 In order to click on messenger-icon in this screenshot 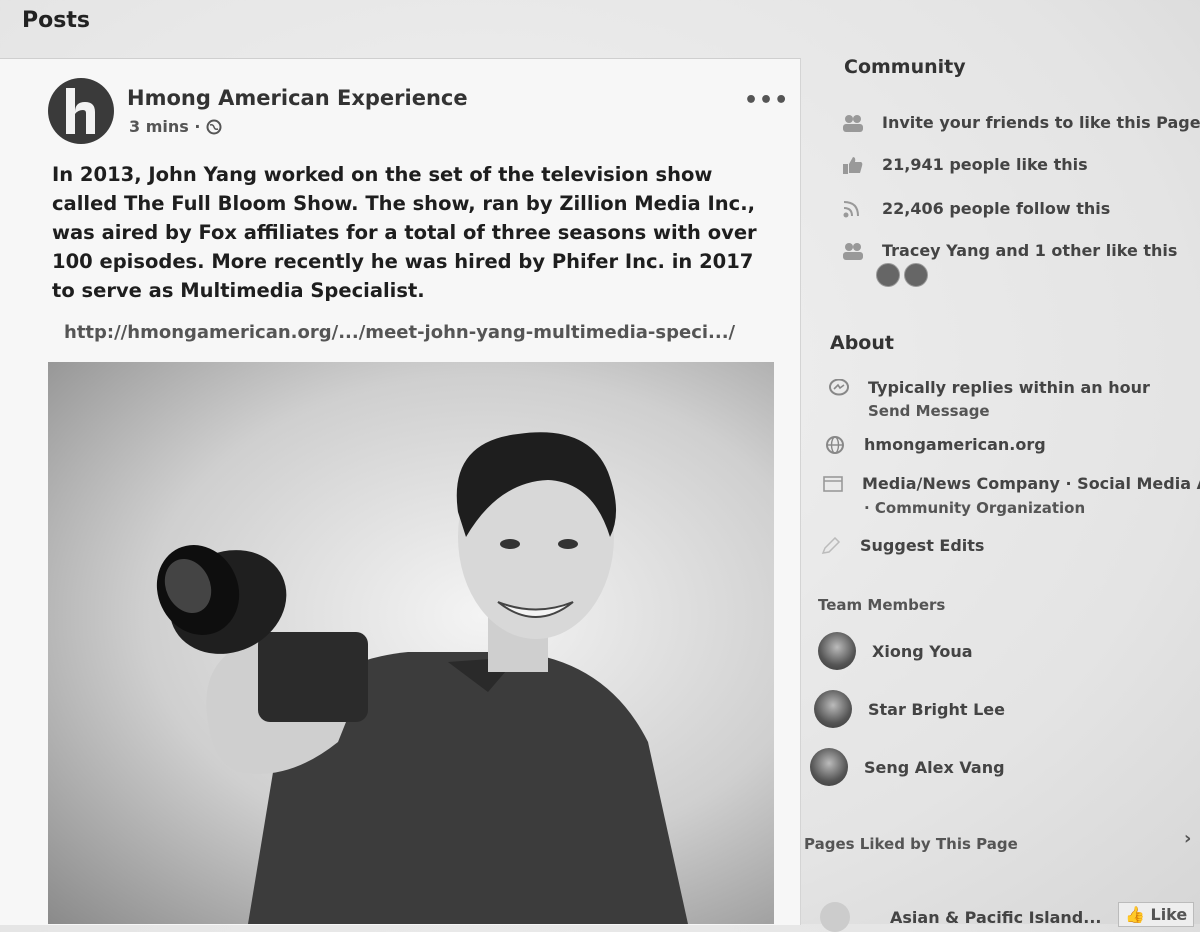, I will do `click(839, 386)`.